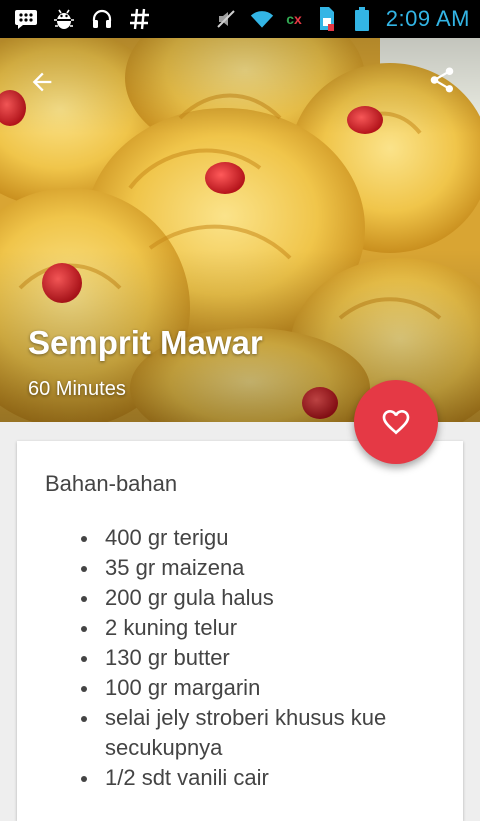  Describe the element at coordinates (226, 19) in the screenshot. I see `mute-icon` at that location.